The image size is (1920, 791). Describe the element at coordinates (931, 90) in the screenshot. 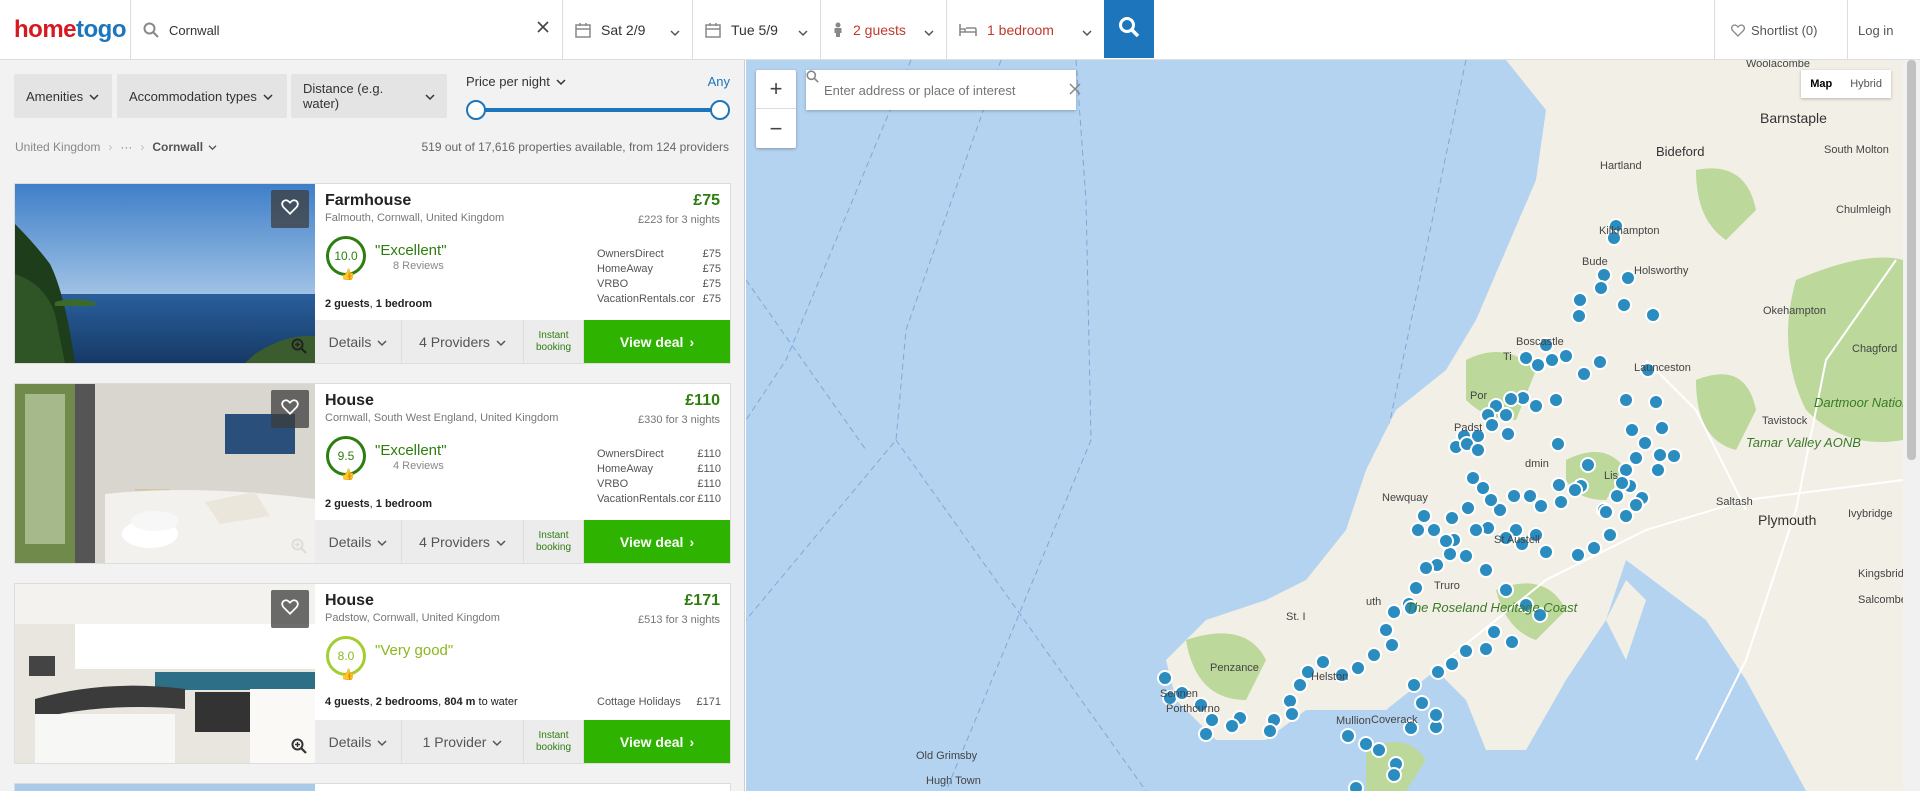

I see `map-address-input` at that location.